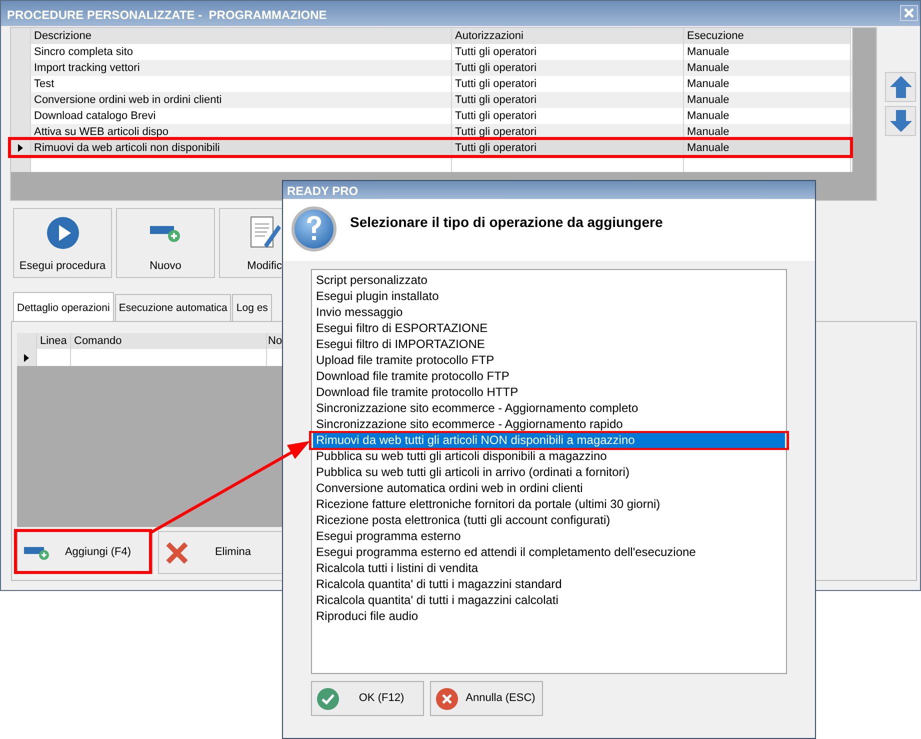  What do you see at coordinates (549, 456) in the screenshot?
I see `list-item: Pubblica su web tutti gli articoli disponibili a magazzino` at bounding box center [549, 456].